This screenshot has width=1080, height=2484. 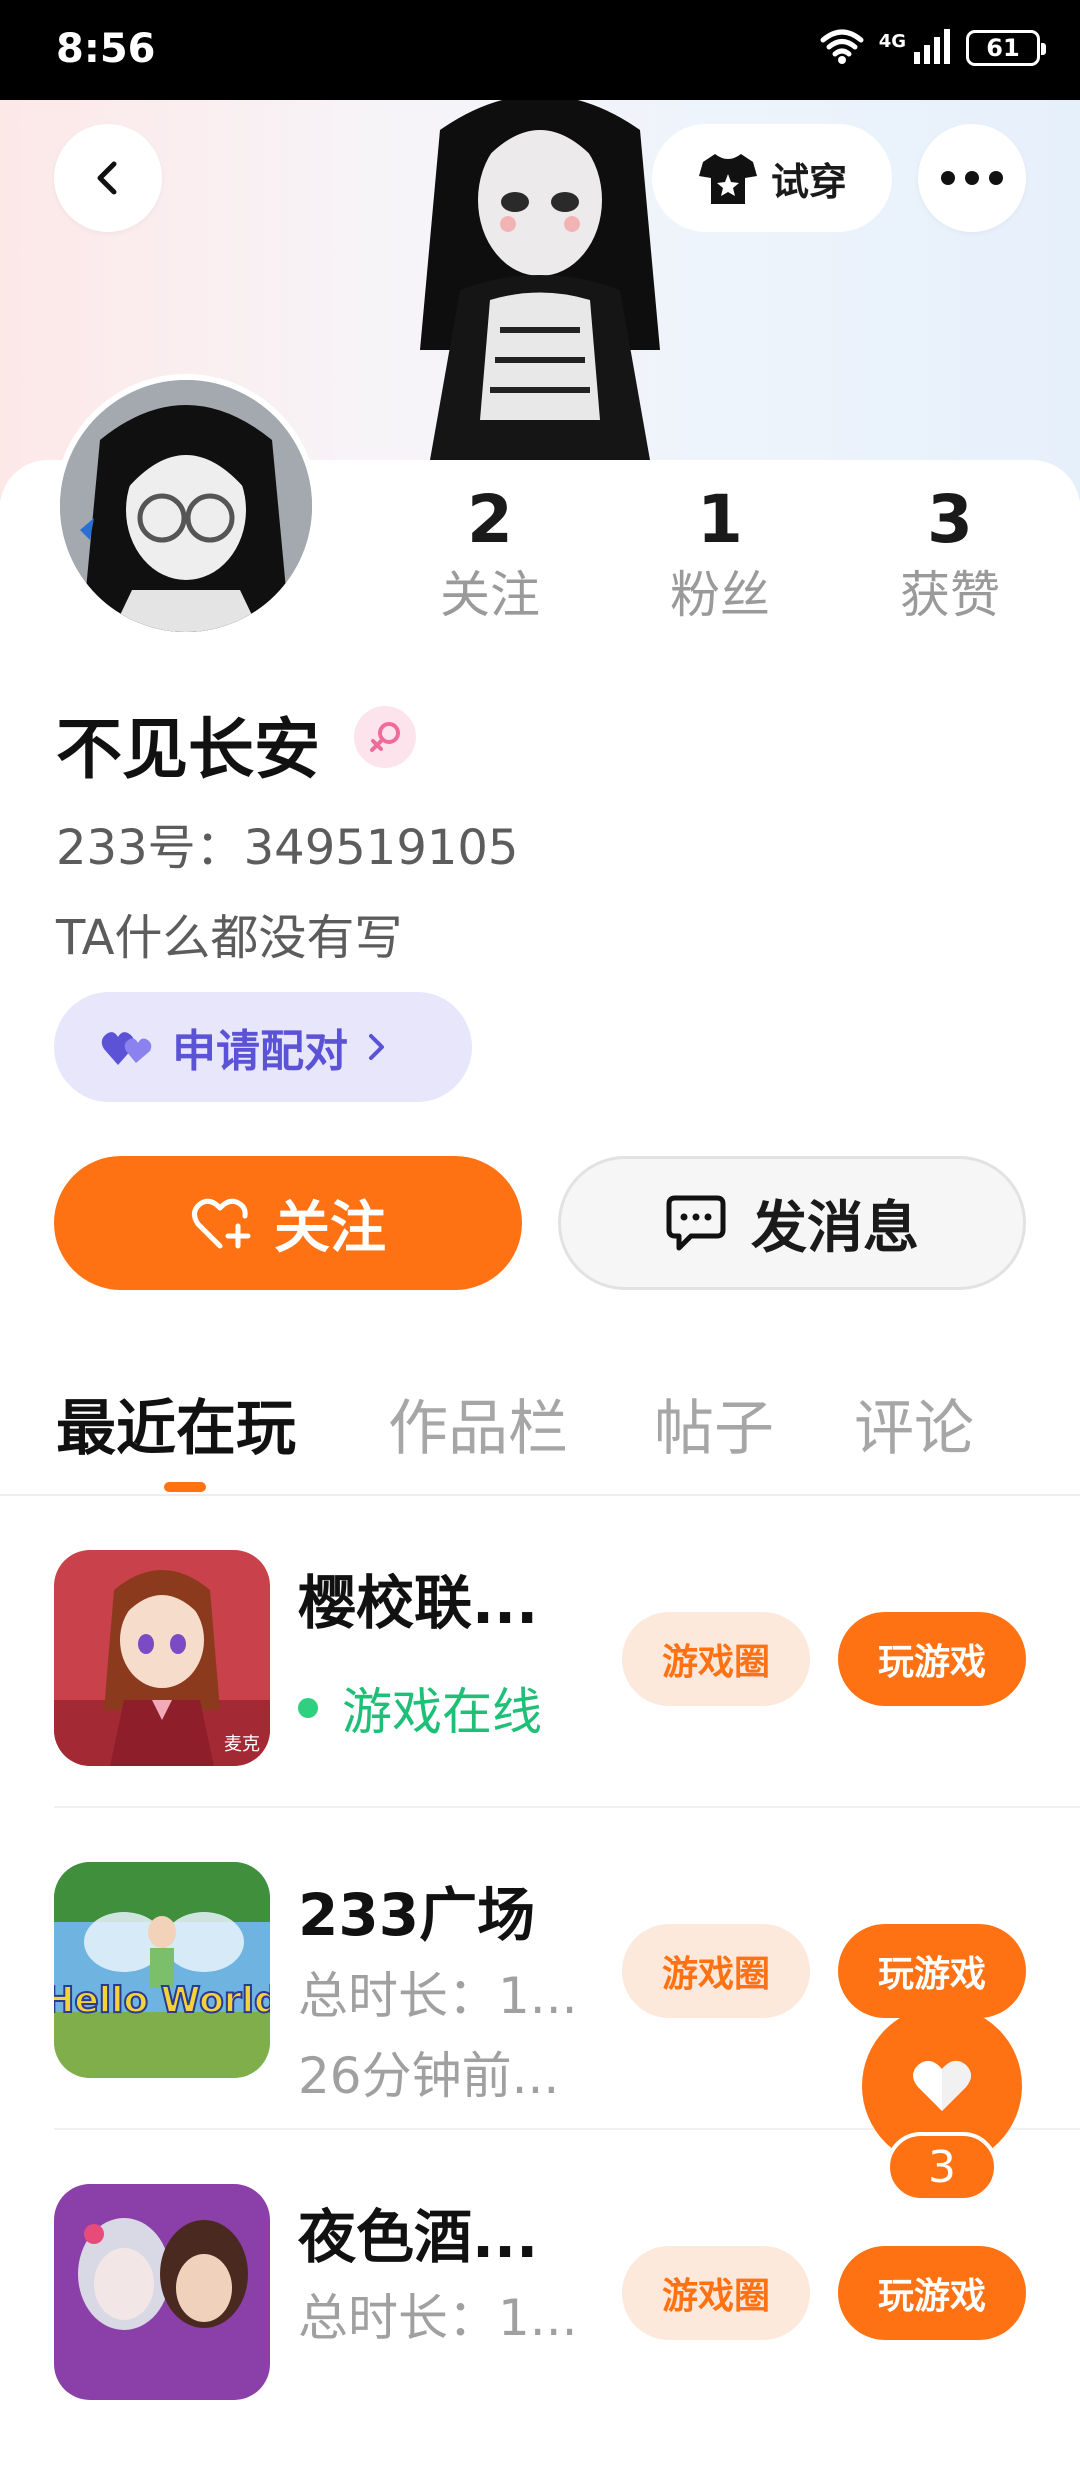 I want to click on game-icon-text: Hello World, so click(x=162, y=2000).